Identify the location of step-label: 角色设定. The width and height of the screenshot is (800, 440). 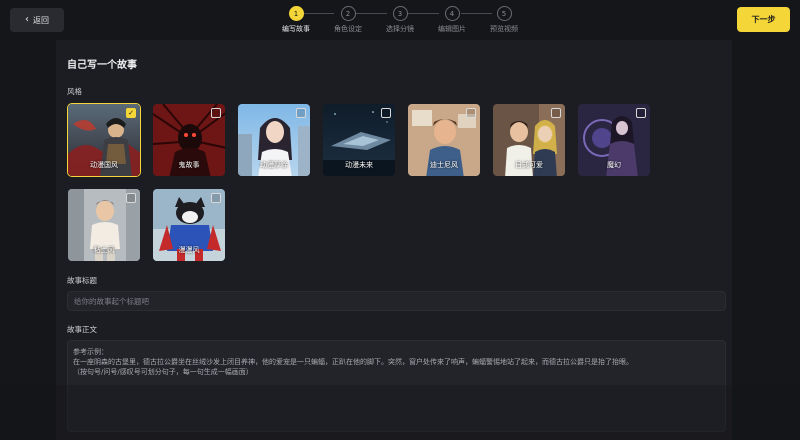
(348, 29).